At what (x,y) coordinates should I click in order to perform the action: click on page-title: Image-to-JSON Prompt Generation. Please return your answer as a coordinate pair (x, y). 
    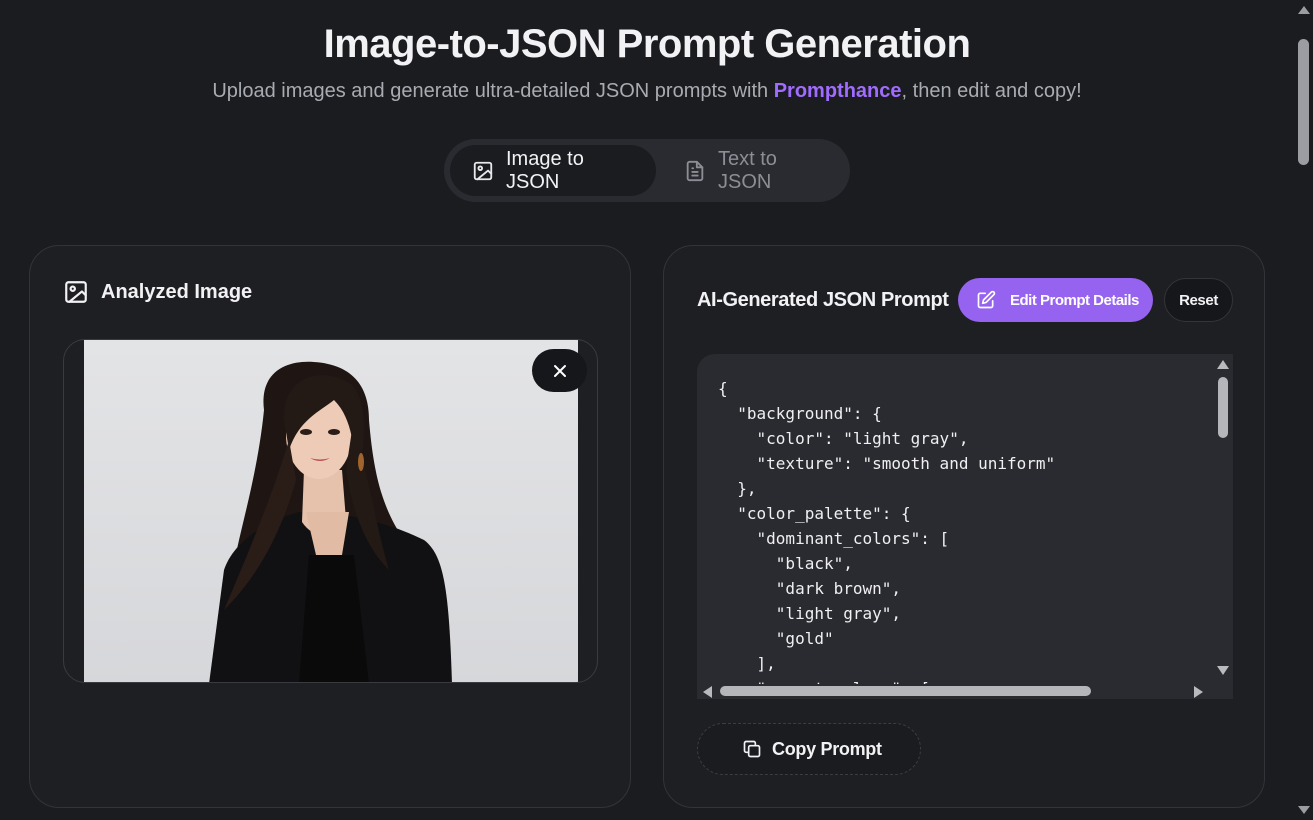
    Looking at the image, I should click on (647, 44).